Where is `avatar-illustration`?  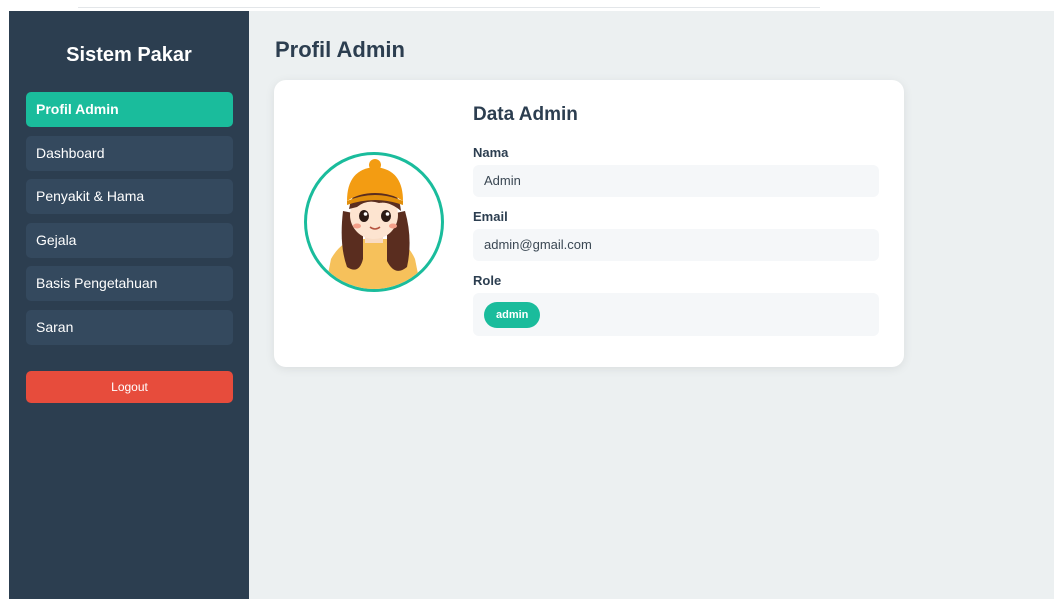 avatar-illustration is located at coordinates (373, 224).